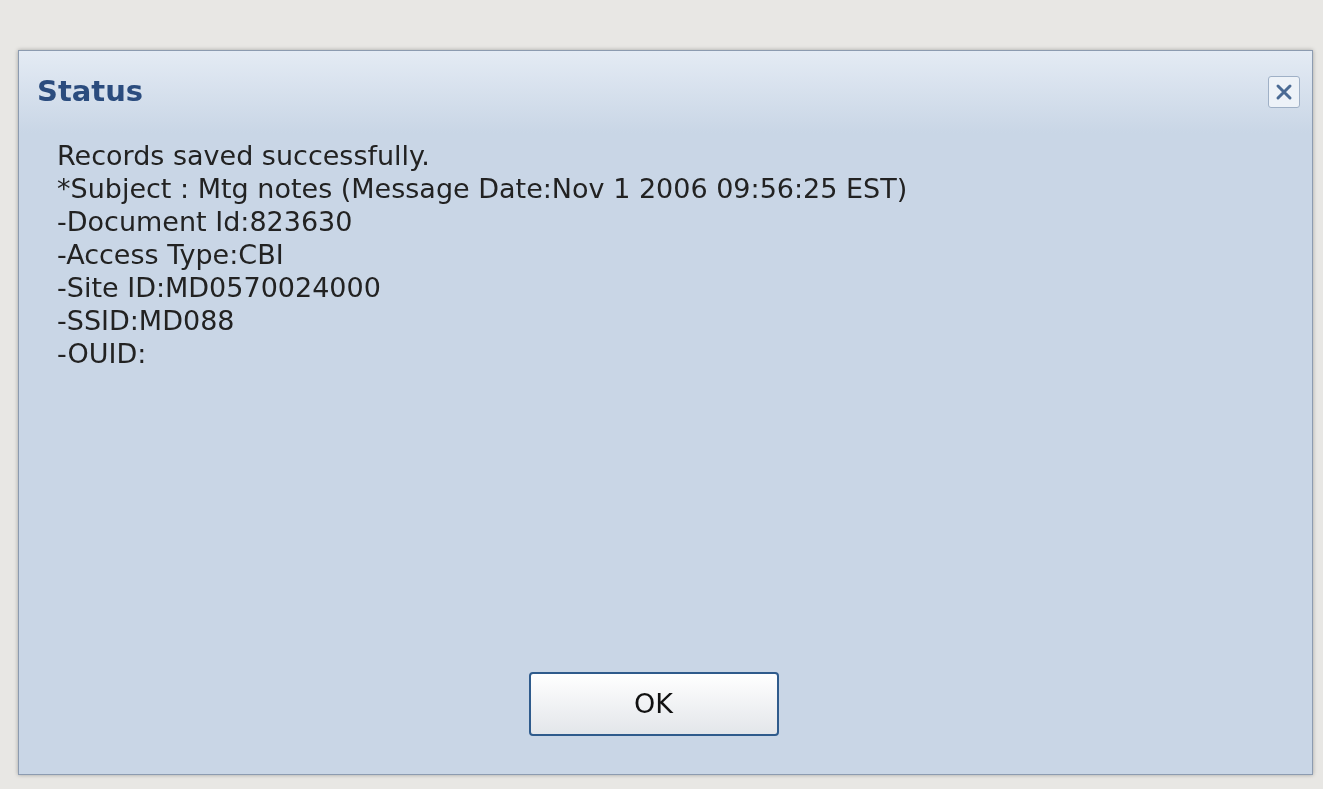 The height and width of the screenshot is (789, 1323). I want to click on message-line: -Access Type:CBI, so click(171, 254).